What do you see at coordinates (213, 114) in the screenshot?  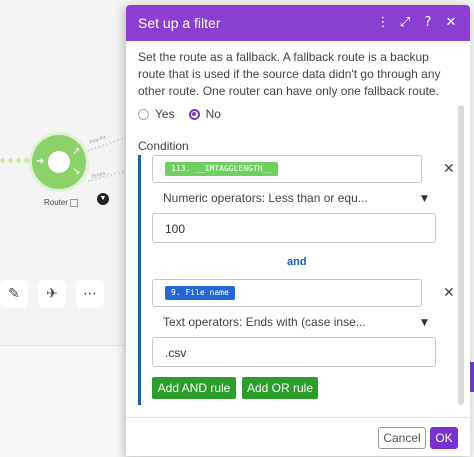 I see `radio-no-label: No` at bounding box center [213, 114].